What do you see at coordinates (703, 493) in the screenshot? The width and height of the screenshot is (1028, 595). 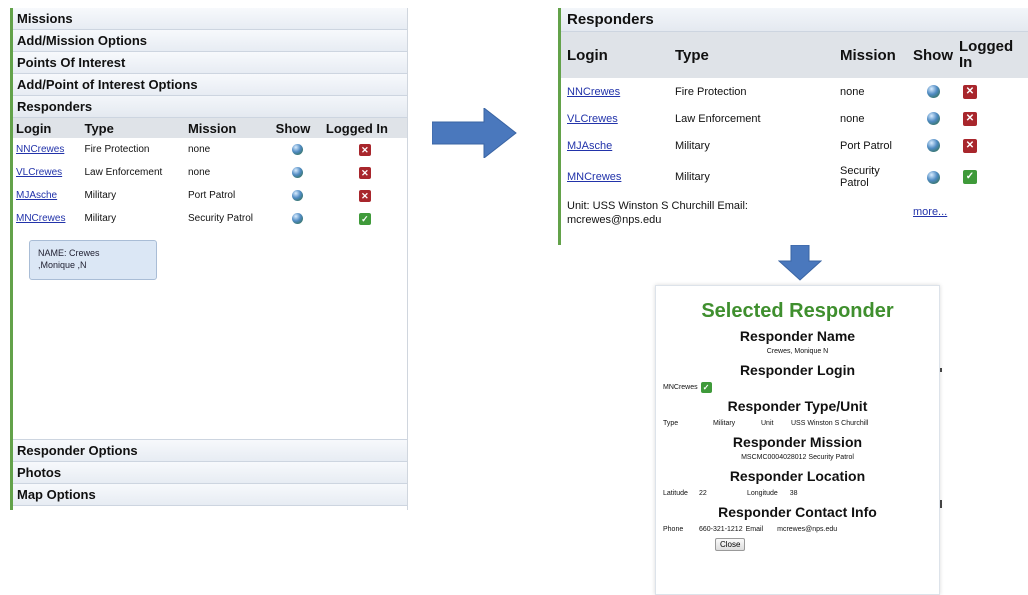 I see `latitude-value: 22` at bounding box center [703, 493].